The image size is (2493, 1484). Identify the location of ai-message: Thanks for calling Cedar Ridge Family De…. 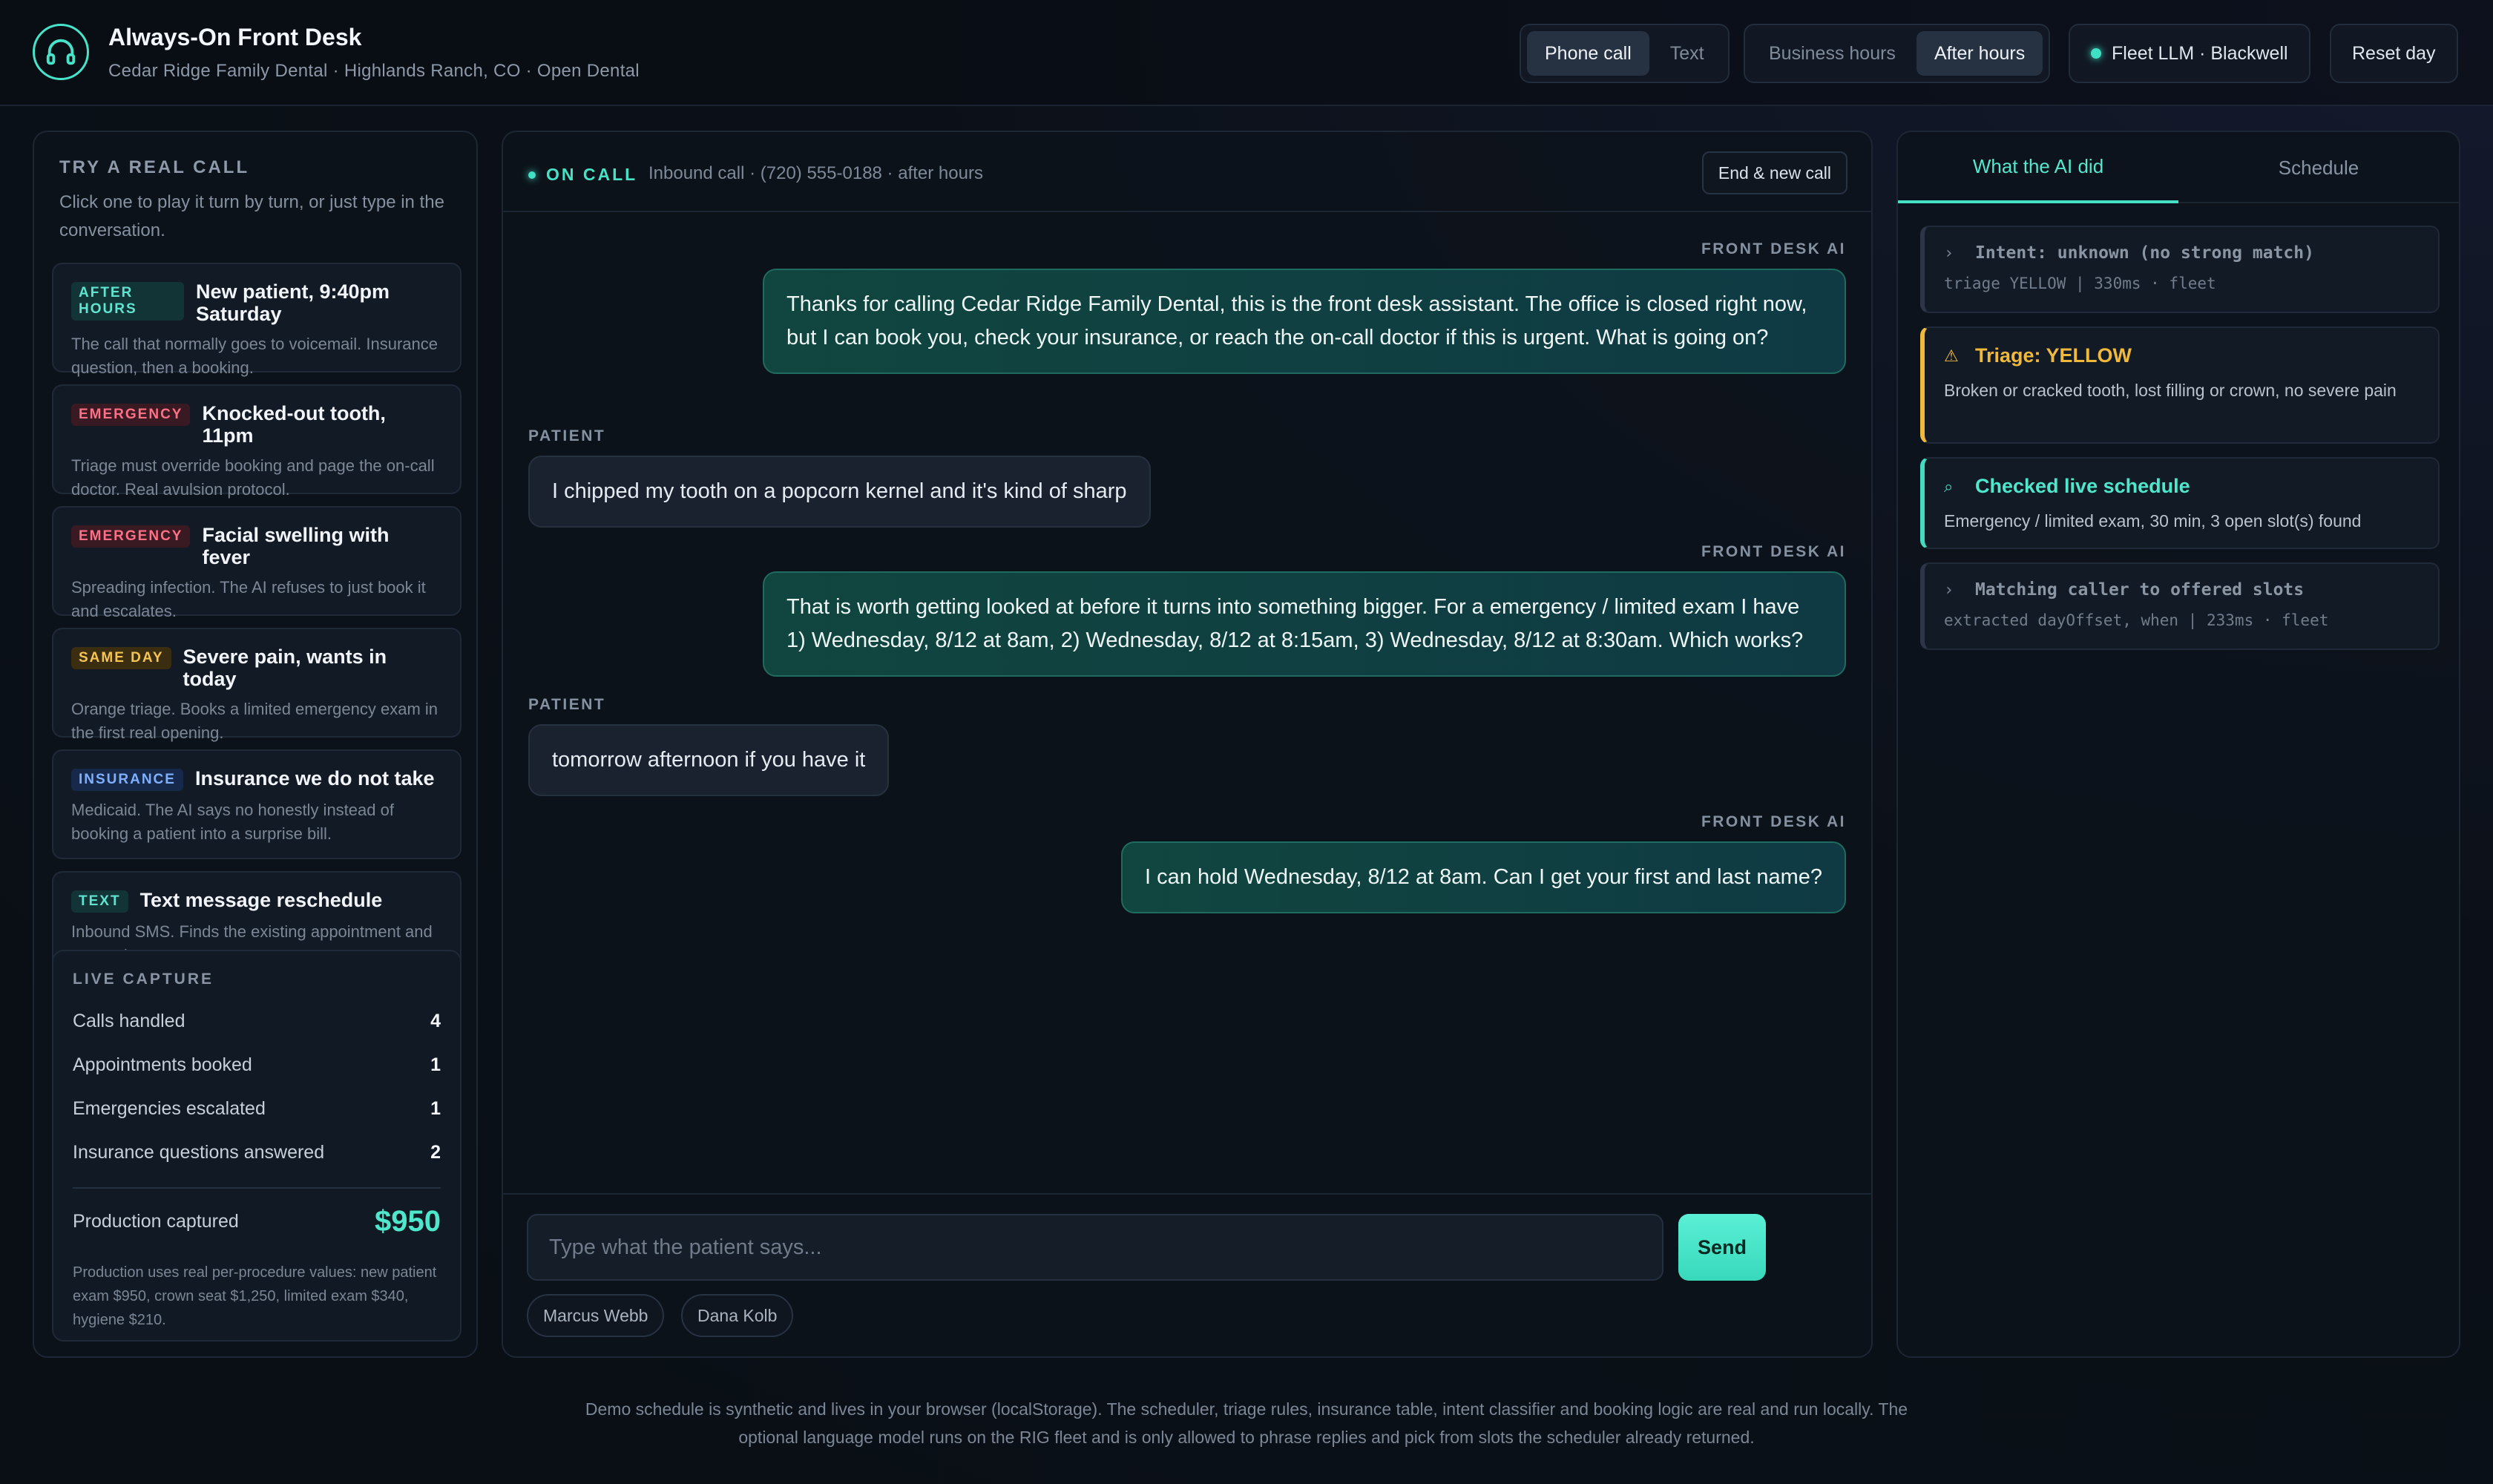
(1304, 321).